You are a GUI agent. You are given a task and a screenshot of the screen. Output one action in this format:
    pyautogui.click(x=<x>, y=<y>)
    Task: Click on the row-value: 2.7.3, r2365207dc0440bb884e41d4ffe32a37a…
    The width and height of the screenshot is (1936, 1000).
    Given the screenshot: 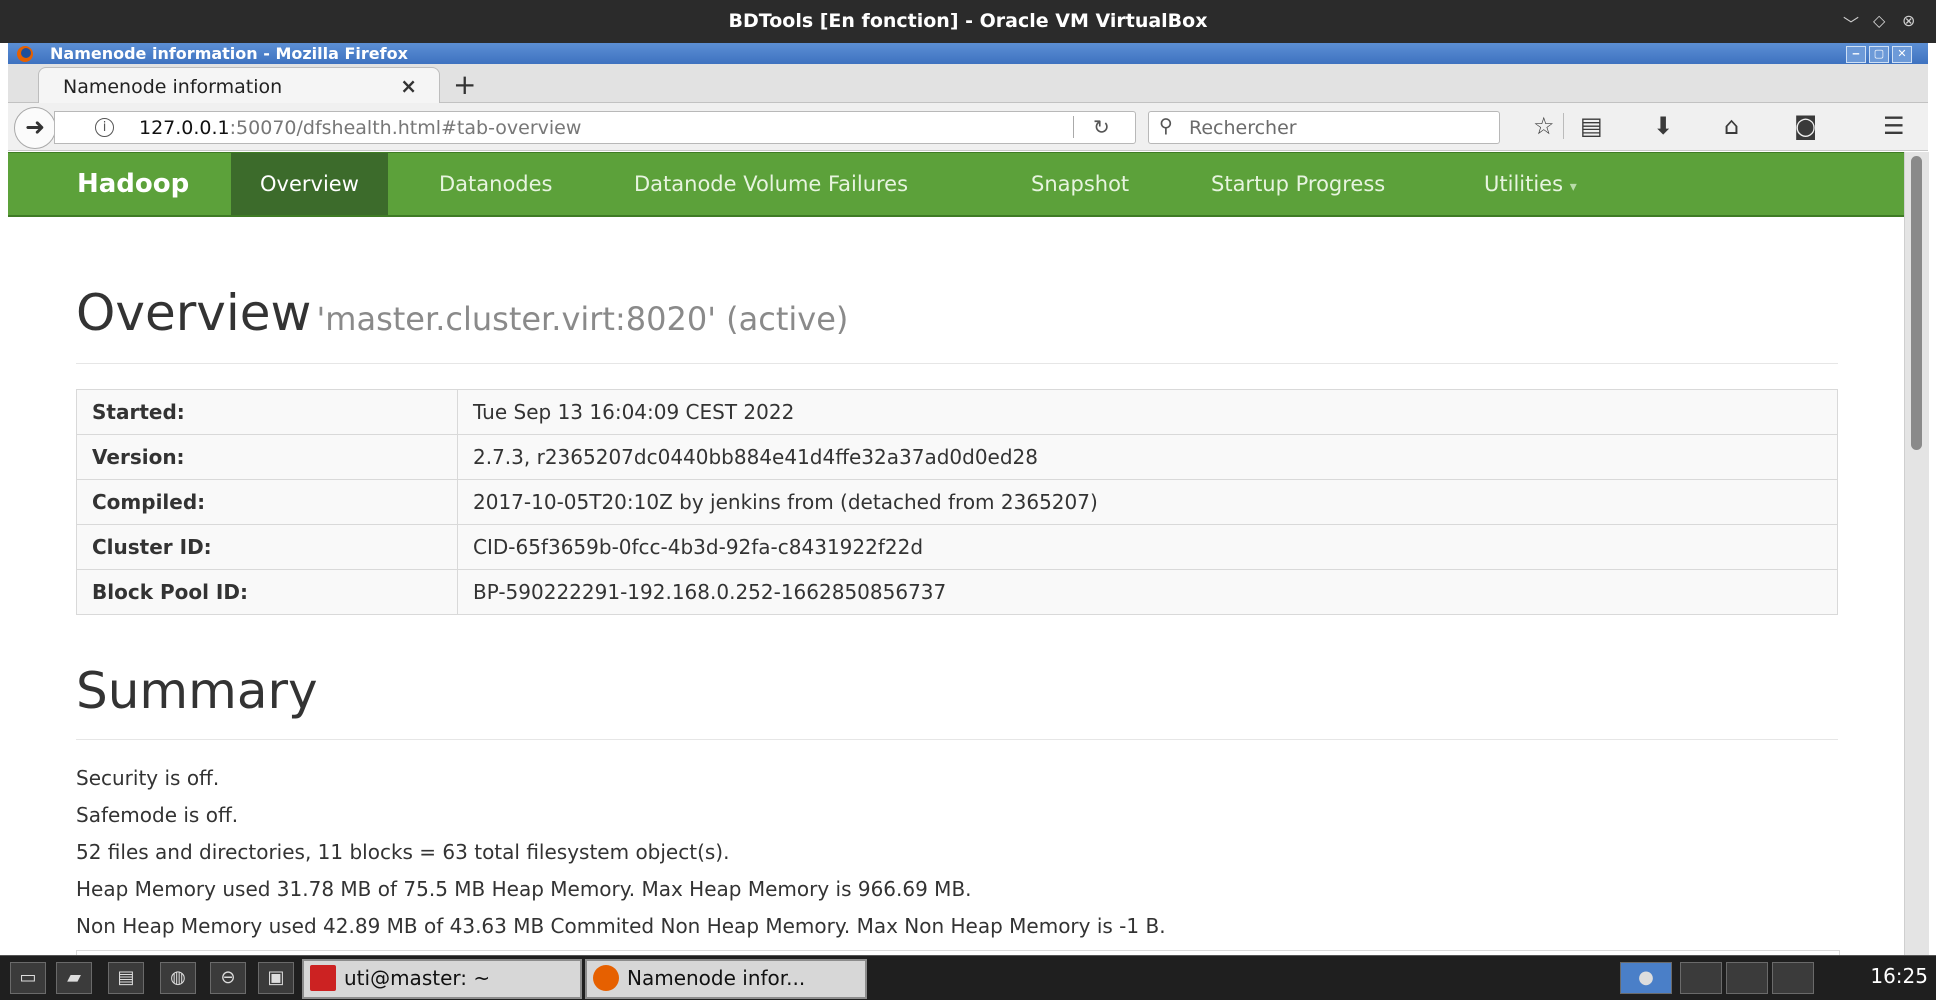 What is the action you would take?
    pyautogui.click(x=1147, y=457)
    